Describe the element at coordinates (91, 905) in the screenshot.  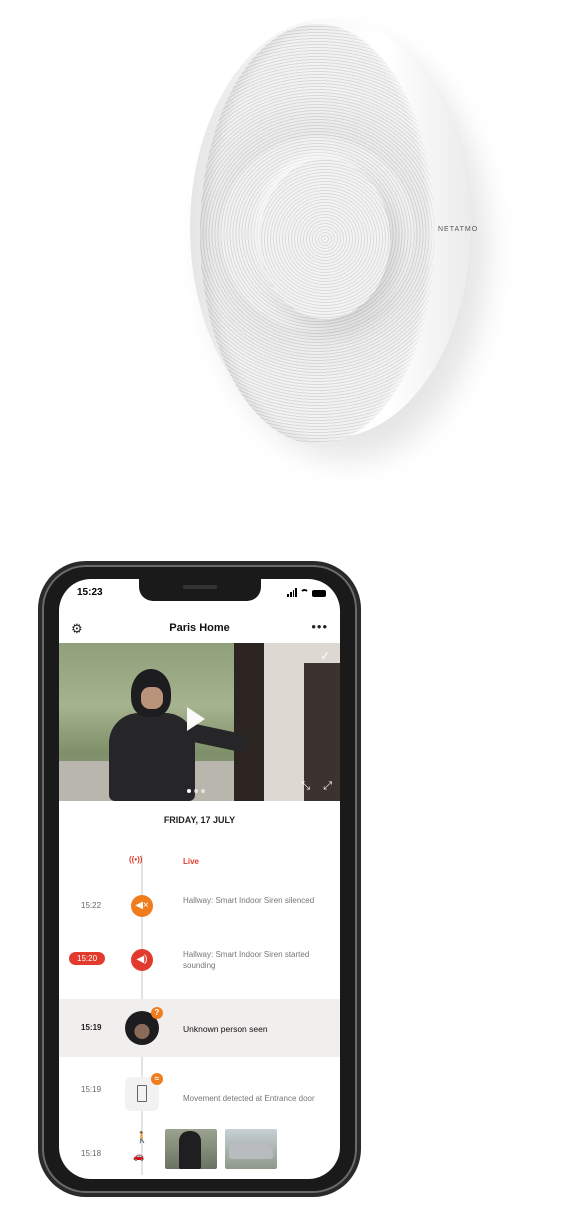
I see `event-time: 15:22` at that location.